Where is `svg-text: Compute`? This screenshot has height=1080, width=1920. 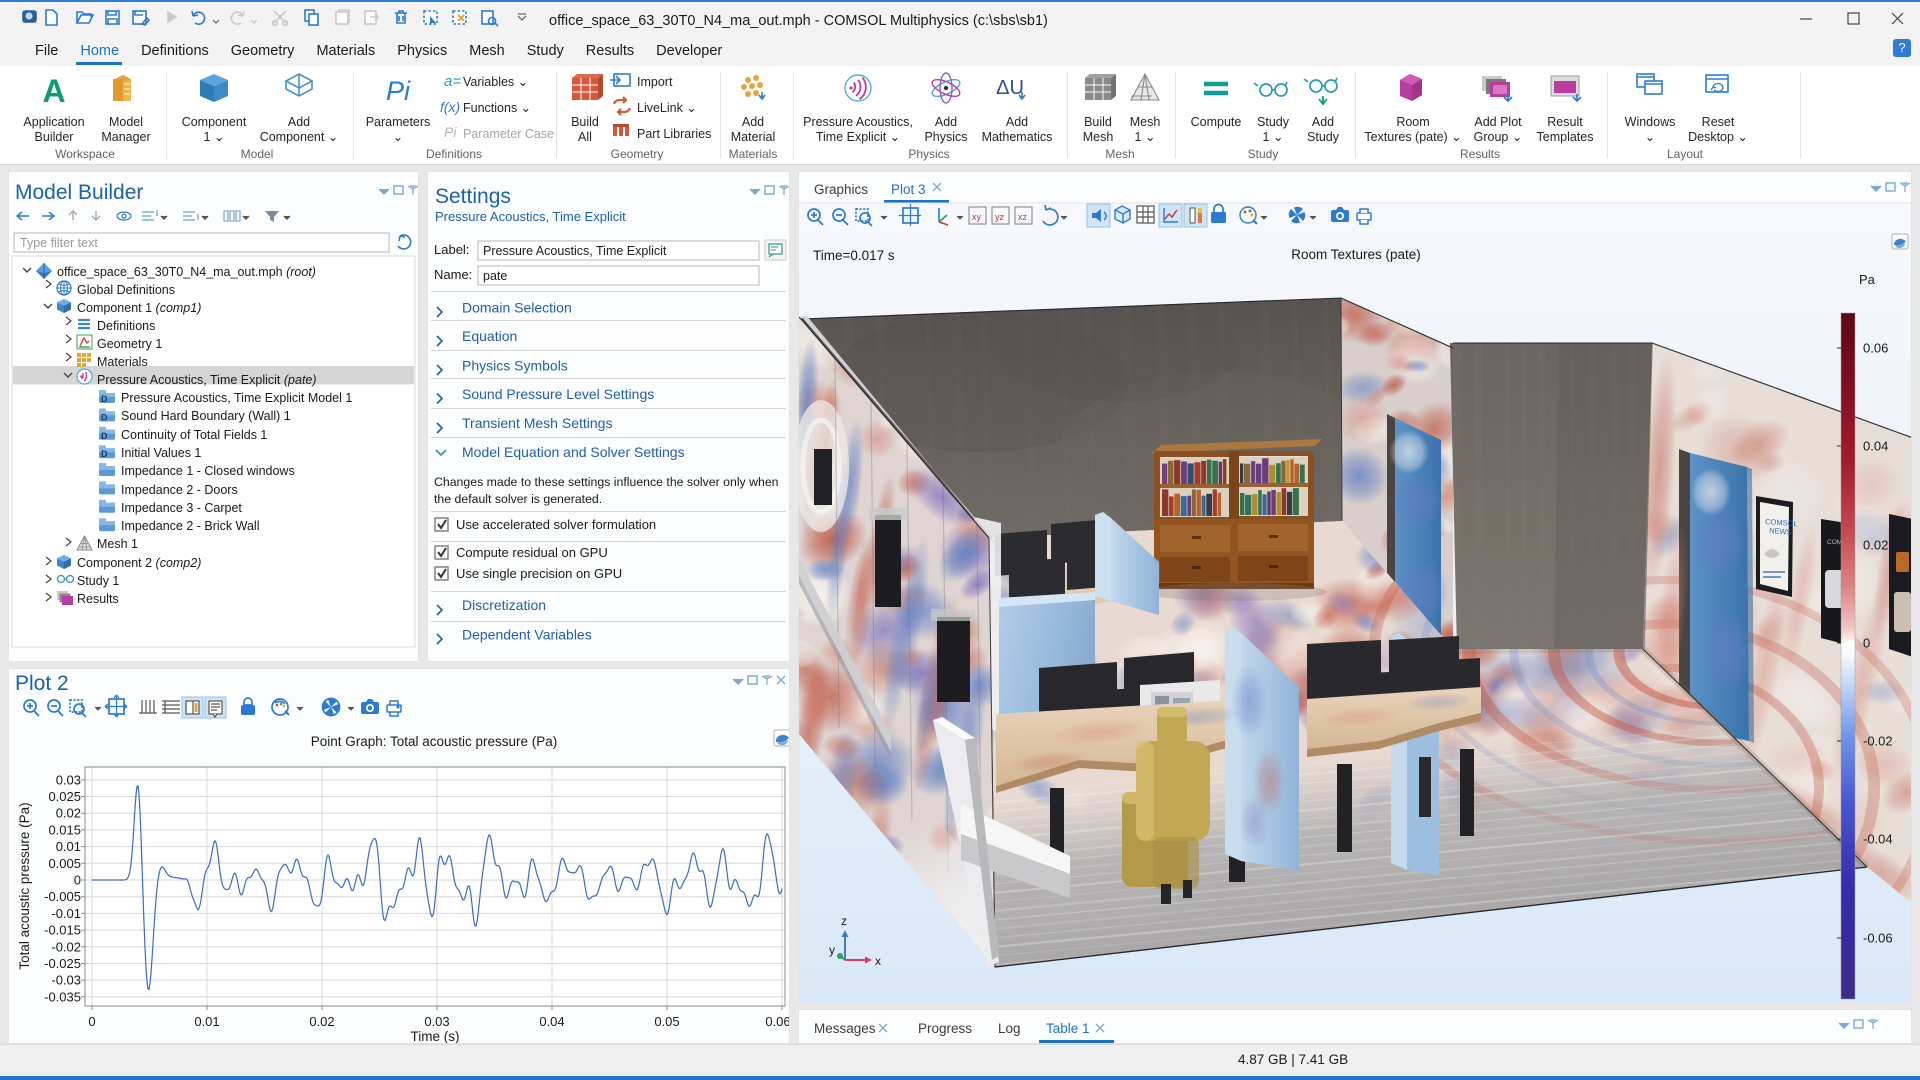 svg-text: Compute is located at coordinates (1216, 122).